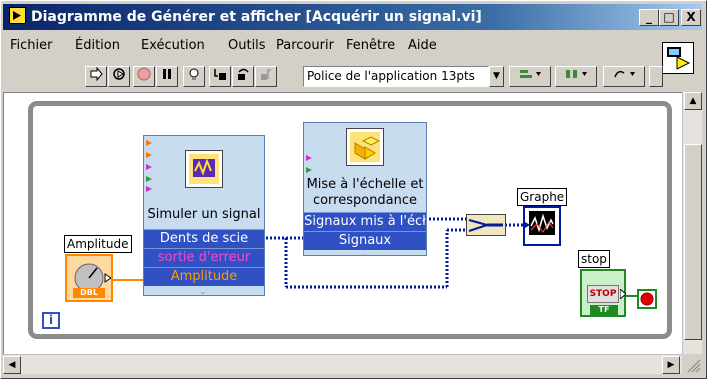 The height and width of the screenshot is (379, 707). I want to click on graph-terminal, so click(542, 226).